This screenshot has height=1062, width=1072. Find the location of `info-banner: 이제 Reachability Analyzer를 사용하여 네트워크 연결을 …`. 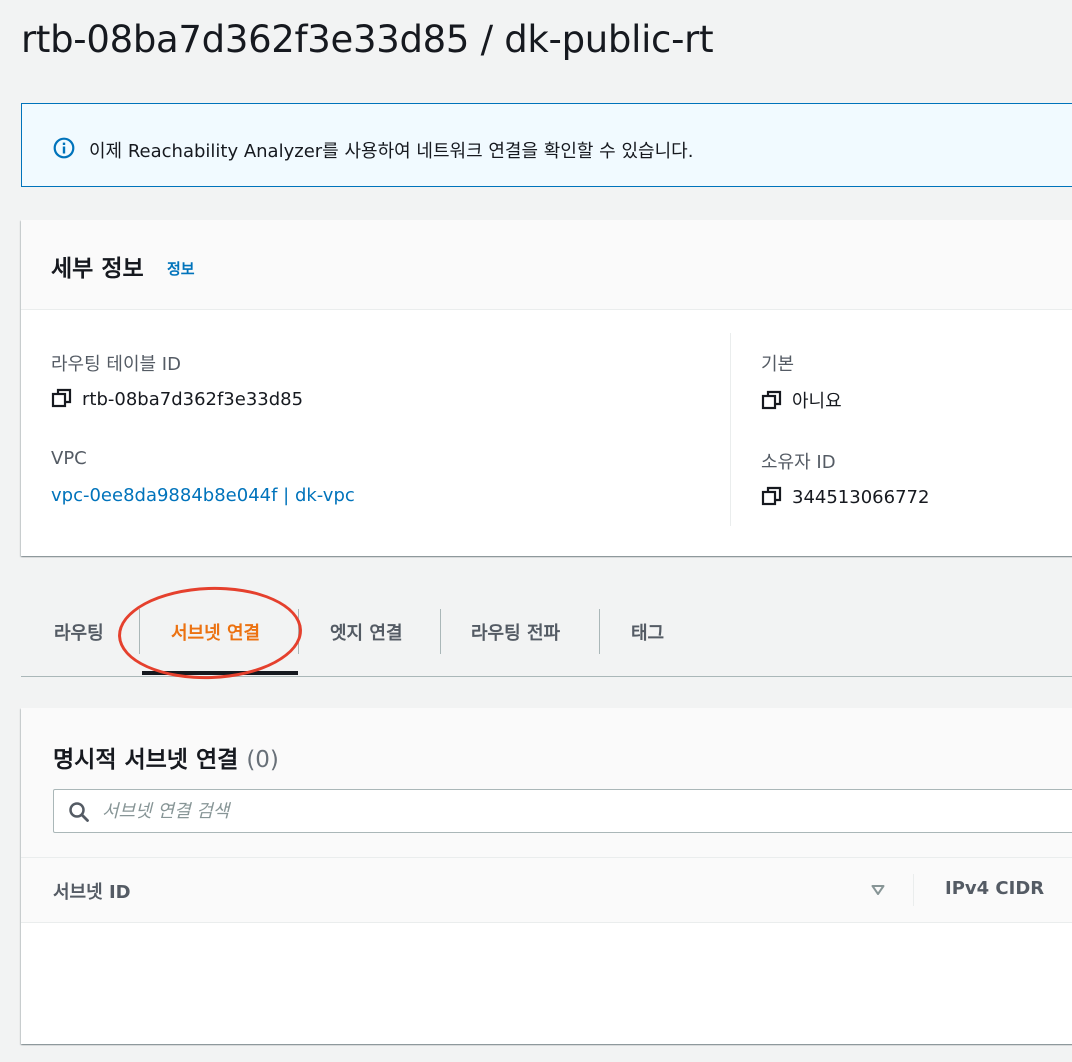

info-banner: 이제 Reachability Analyzer를 사용하여 네트워크 연결을 … is located at coordinates (546, 145).